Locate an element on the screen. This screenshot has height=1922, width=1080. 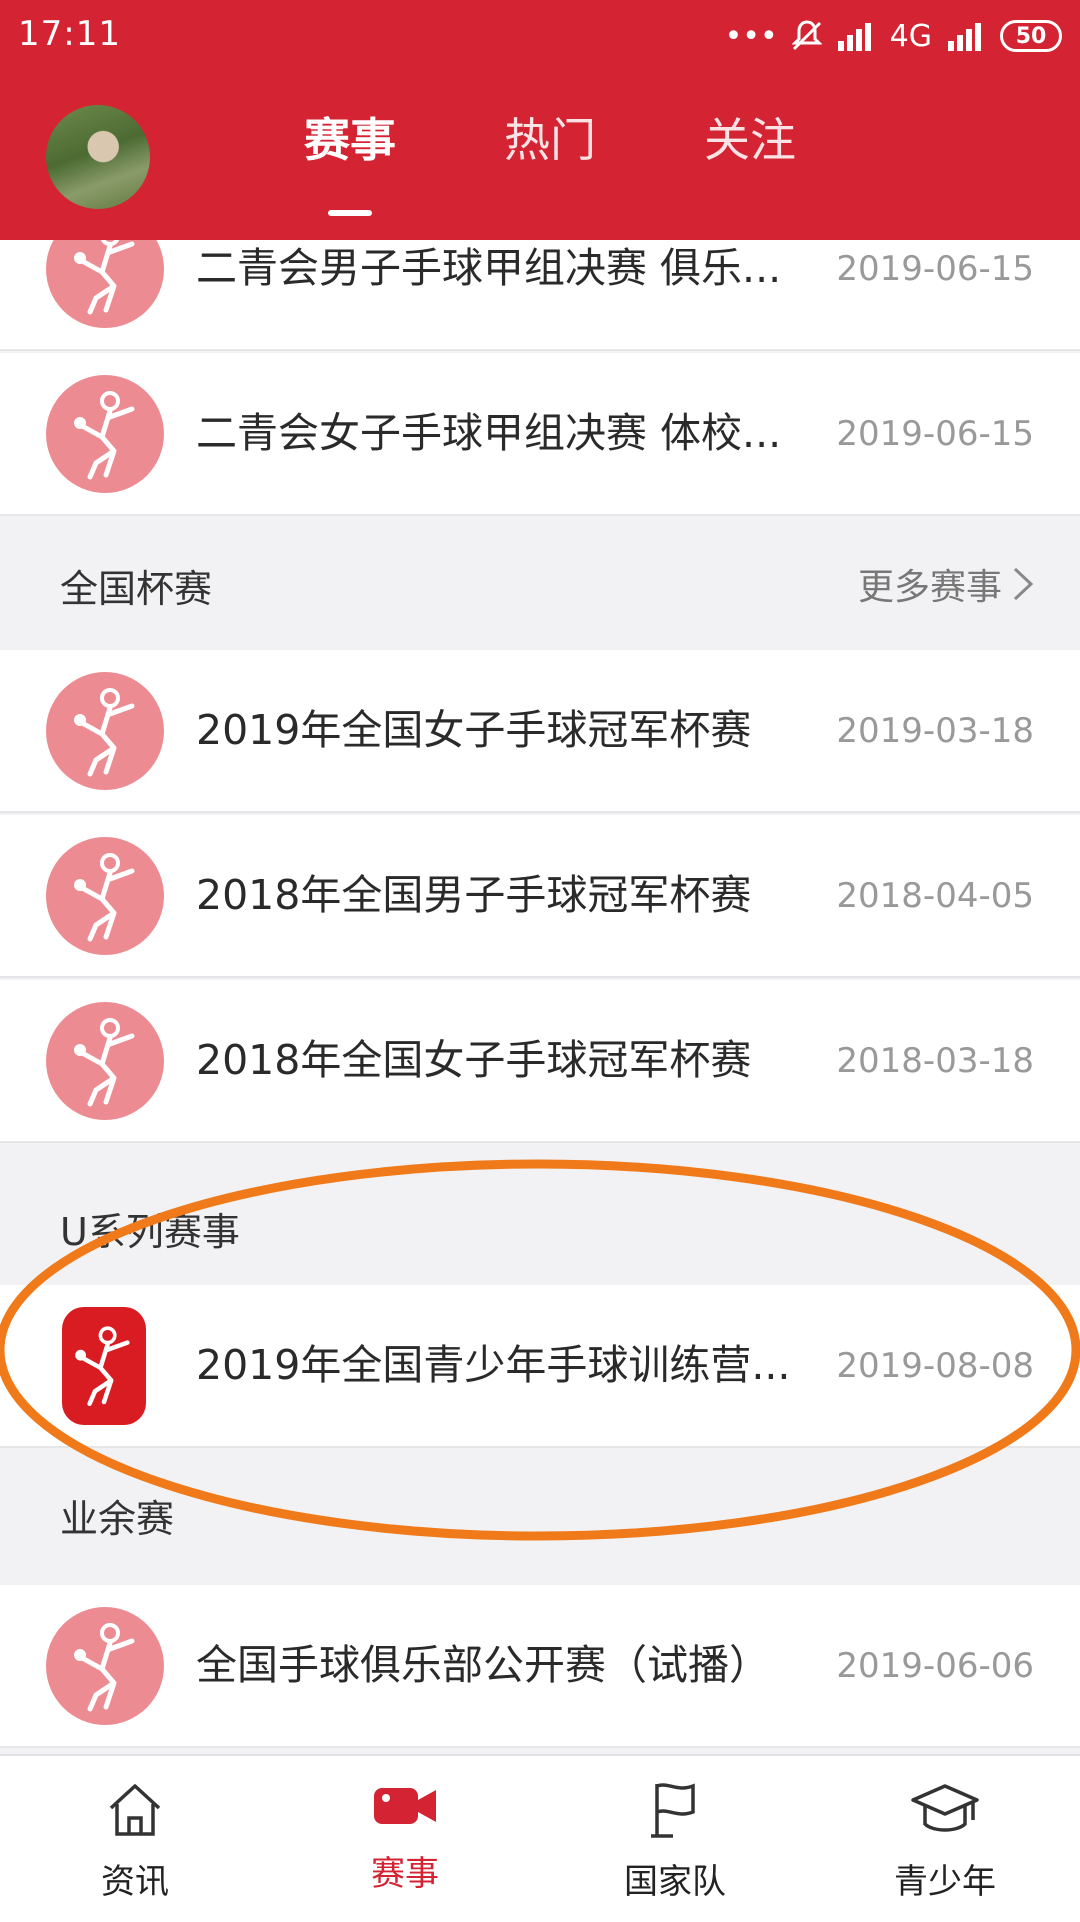
nav-events: 赛事 is located at coordinates (405, 1839).